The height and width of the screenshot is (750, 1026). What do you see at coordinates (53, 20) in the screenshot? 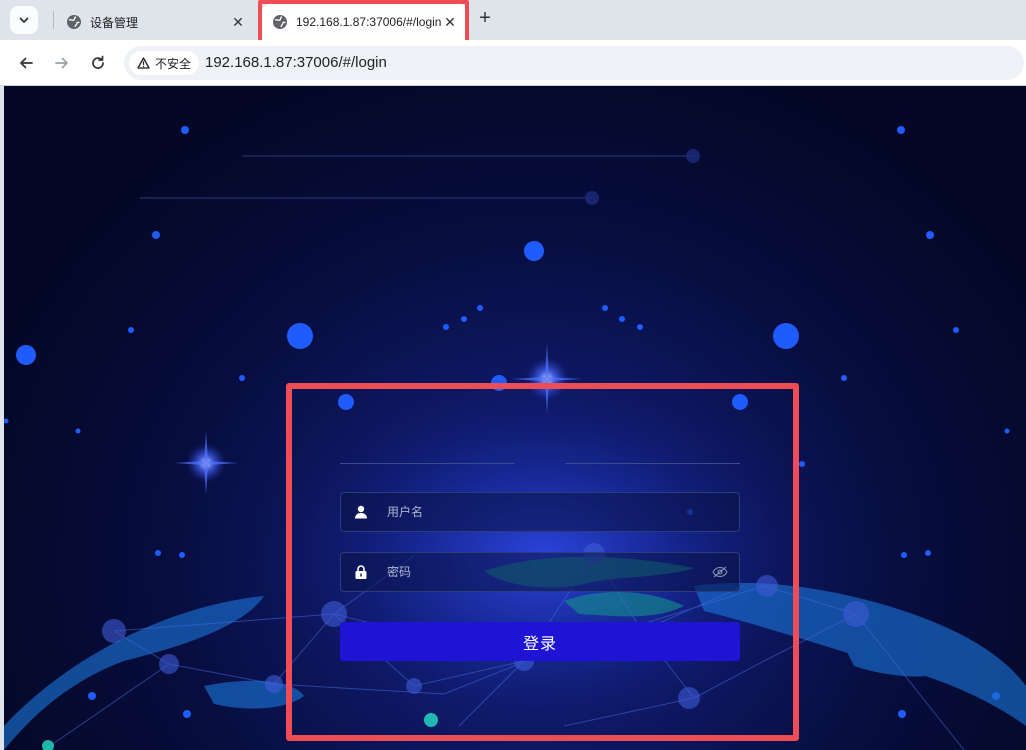
I see `tab-divider` at bounding box center [53, 20].